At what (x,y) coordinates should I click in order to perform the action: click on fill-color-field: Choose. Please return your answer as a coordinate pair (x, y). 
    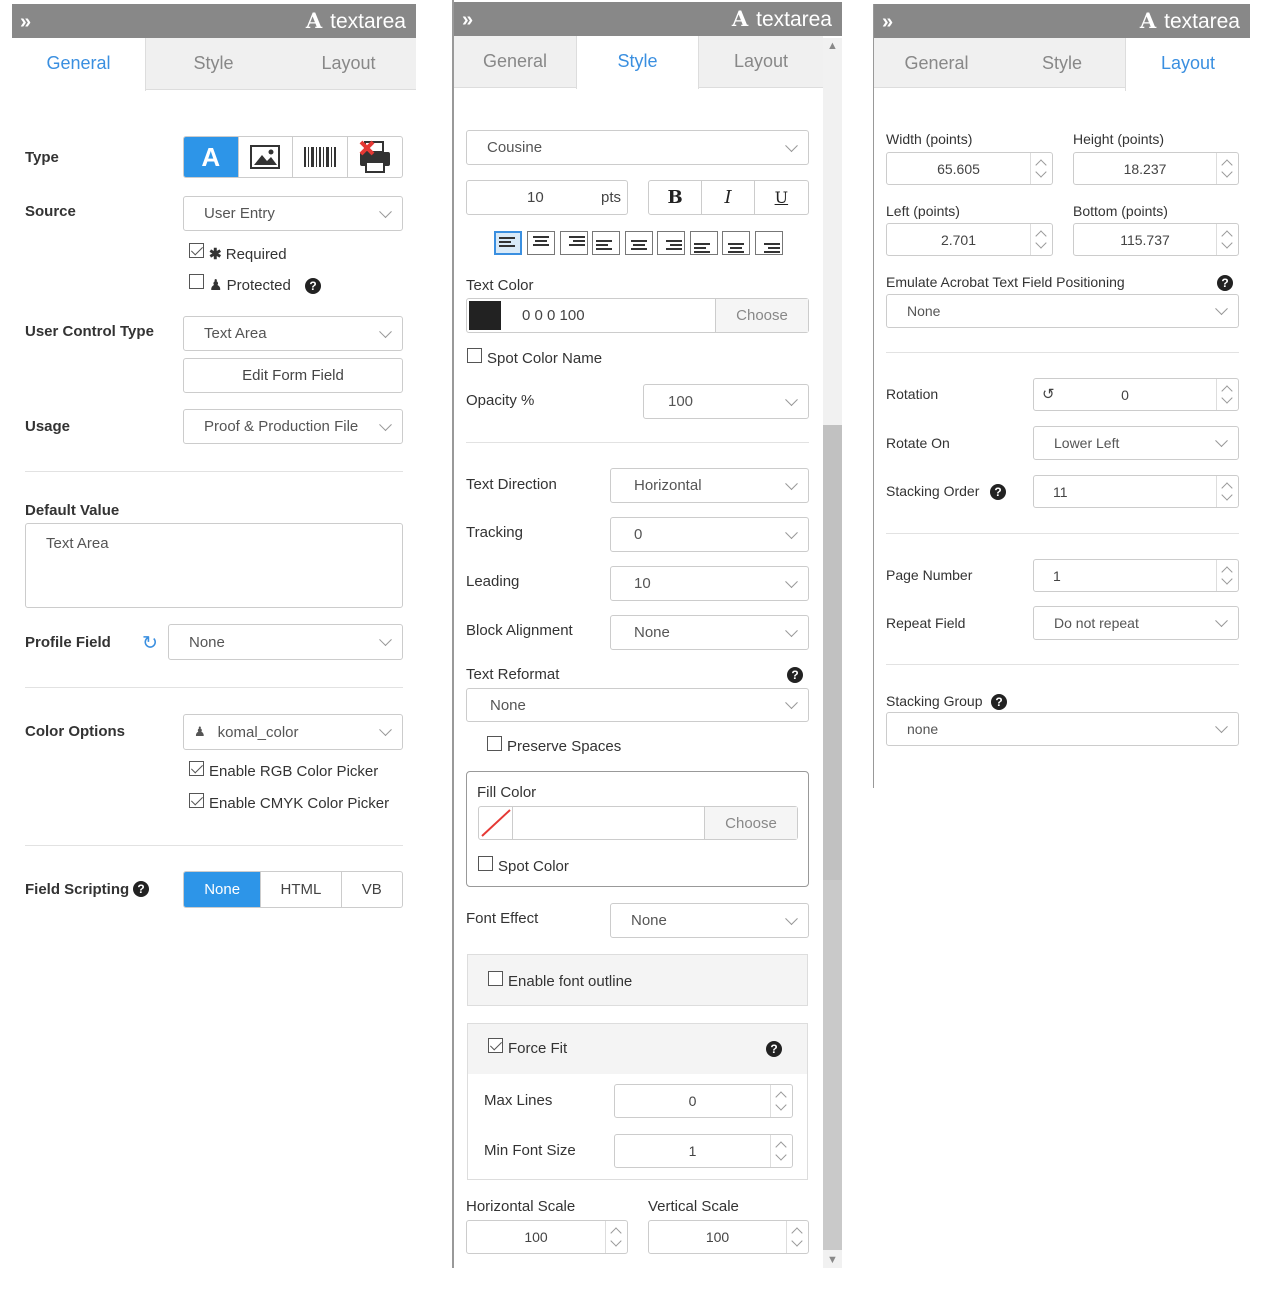
    Looking at the image, I should click on (638, 823).